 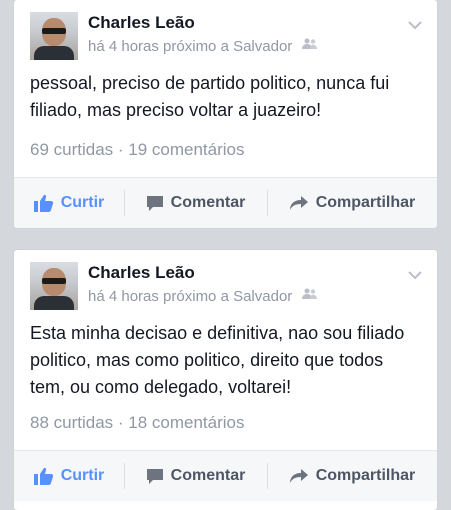 I want to click on reaction-counts: 88 curtidas · 18 comentários, so click(x=137, y=423).